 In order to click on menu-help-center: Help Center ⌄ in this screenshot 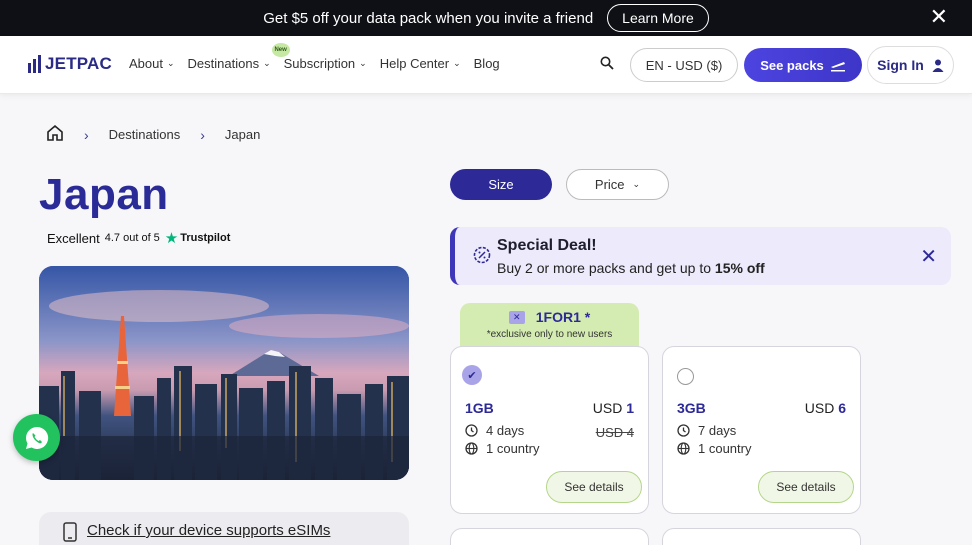, I will do `click(420, 63)`.